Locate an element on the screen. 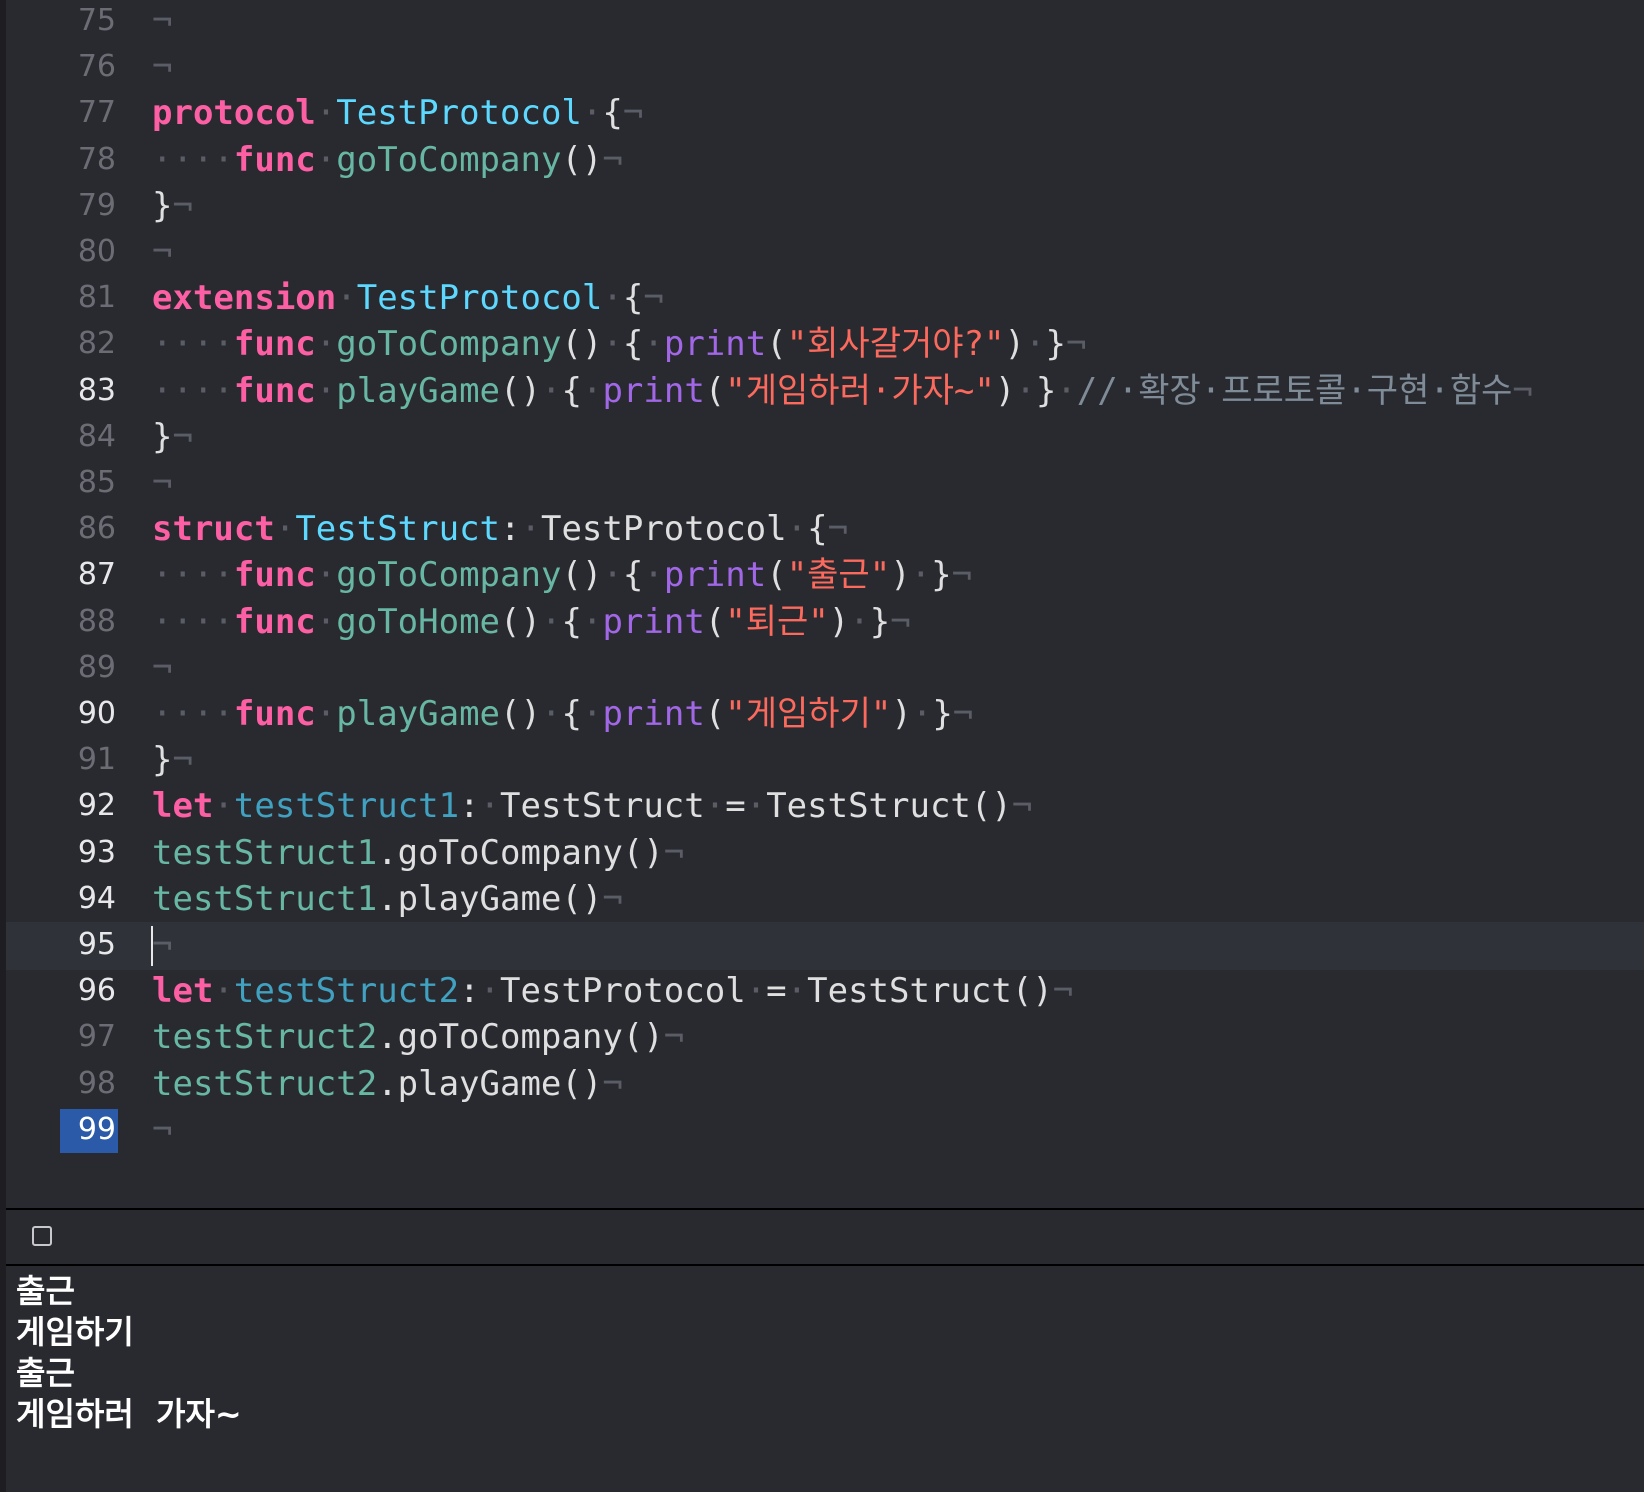  line-number: 99 is located at coordinates (62, 1131).